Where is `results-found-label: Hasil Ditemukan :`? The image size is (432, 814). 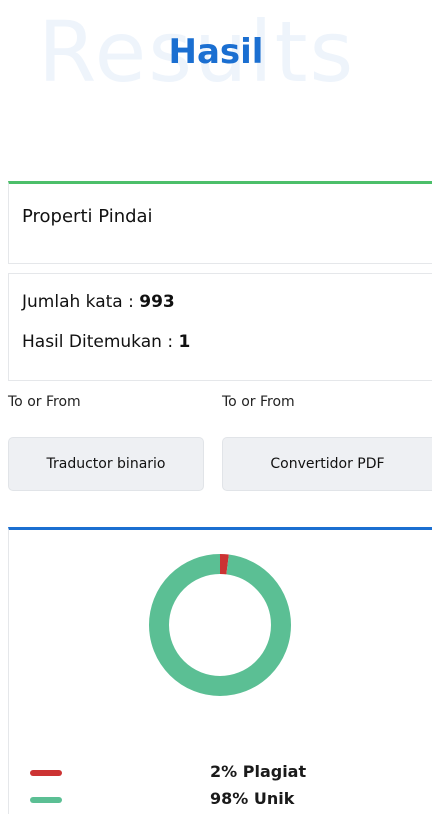
results-found-label: Hasil Ditemukan : is located at coordinates (100, 342).